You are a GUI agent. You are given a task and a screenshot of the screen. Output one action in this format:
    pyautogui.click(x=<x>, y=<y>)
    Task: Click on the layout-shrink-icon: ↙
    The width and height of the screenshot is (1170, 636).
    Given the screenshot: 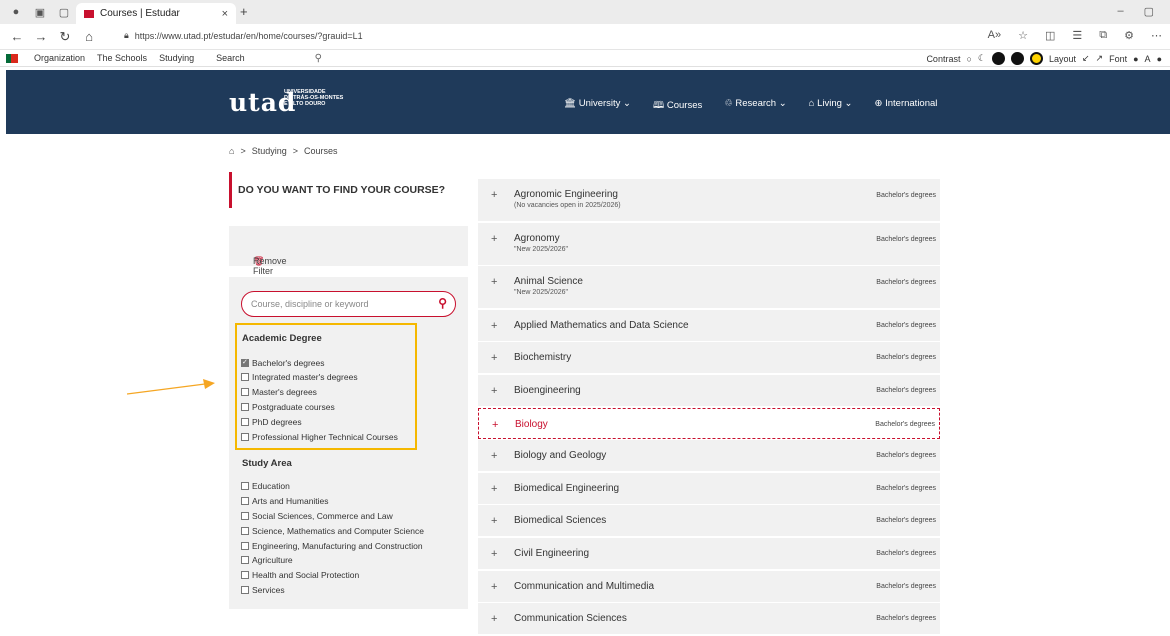 What is the action you would take?
    pyautogui.click(x=1086, y=58)
    